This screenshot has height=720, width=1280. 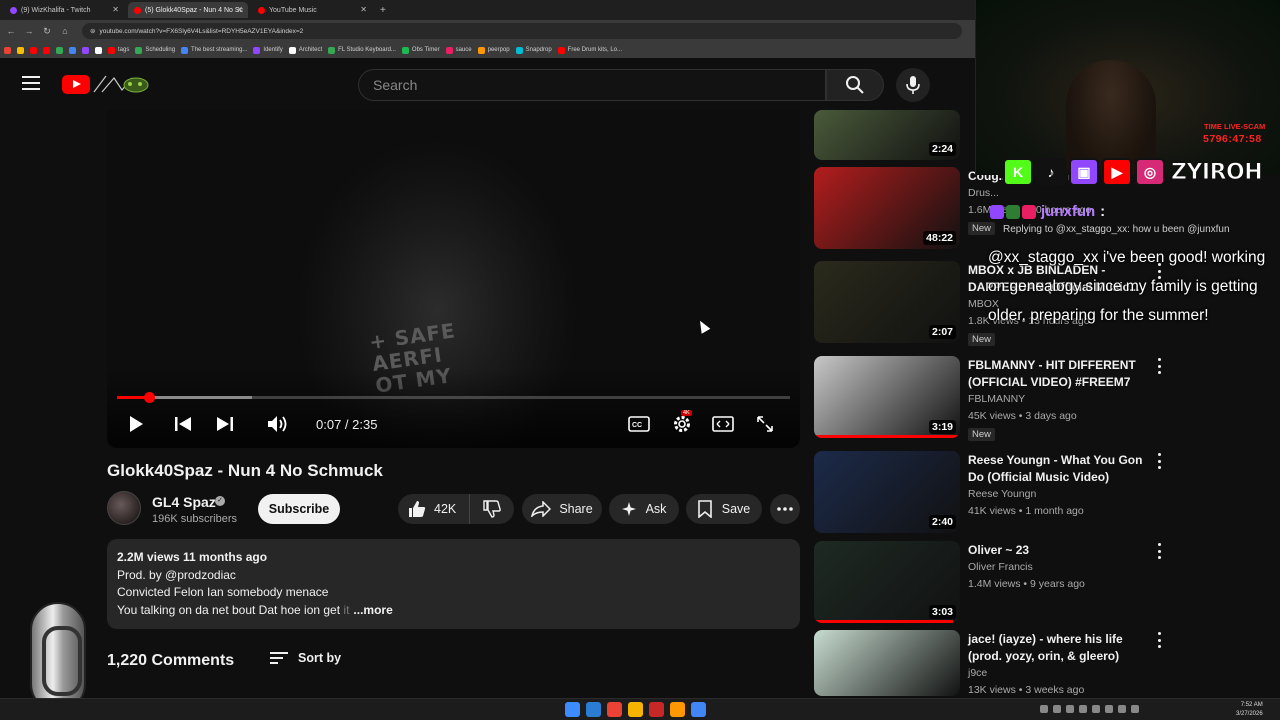 I want to click on channel-name: GL4 Spaz, so click(x=184, y=502).